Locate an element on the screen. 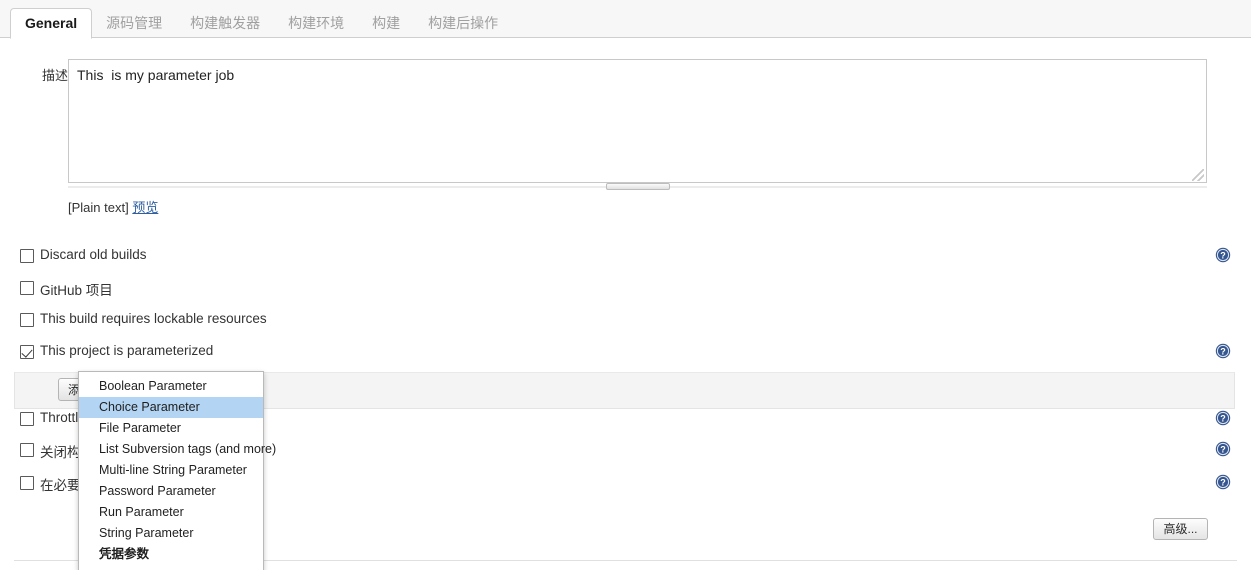  checkbox-label: GitHub 项目 is located at coordinates (76, 289).